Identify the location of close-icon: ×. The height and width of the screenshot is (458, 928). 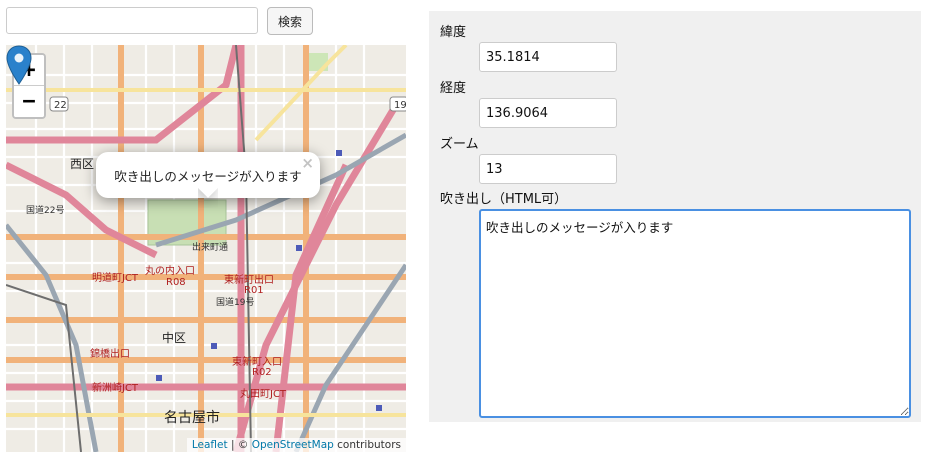
(307, 163).